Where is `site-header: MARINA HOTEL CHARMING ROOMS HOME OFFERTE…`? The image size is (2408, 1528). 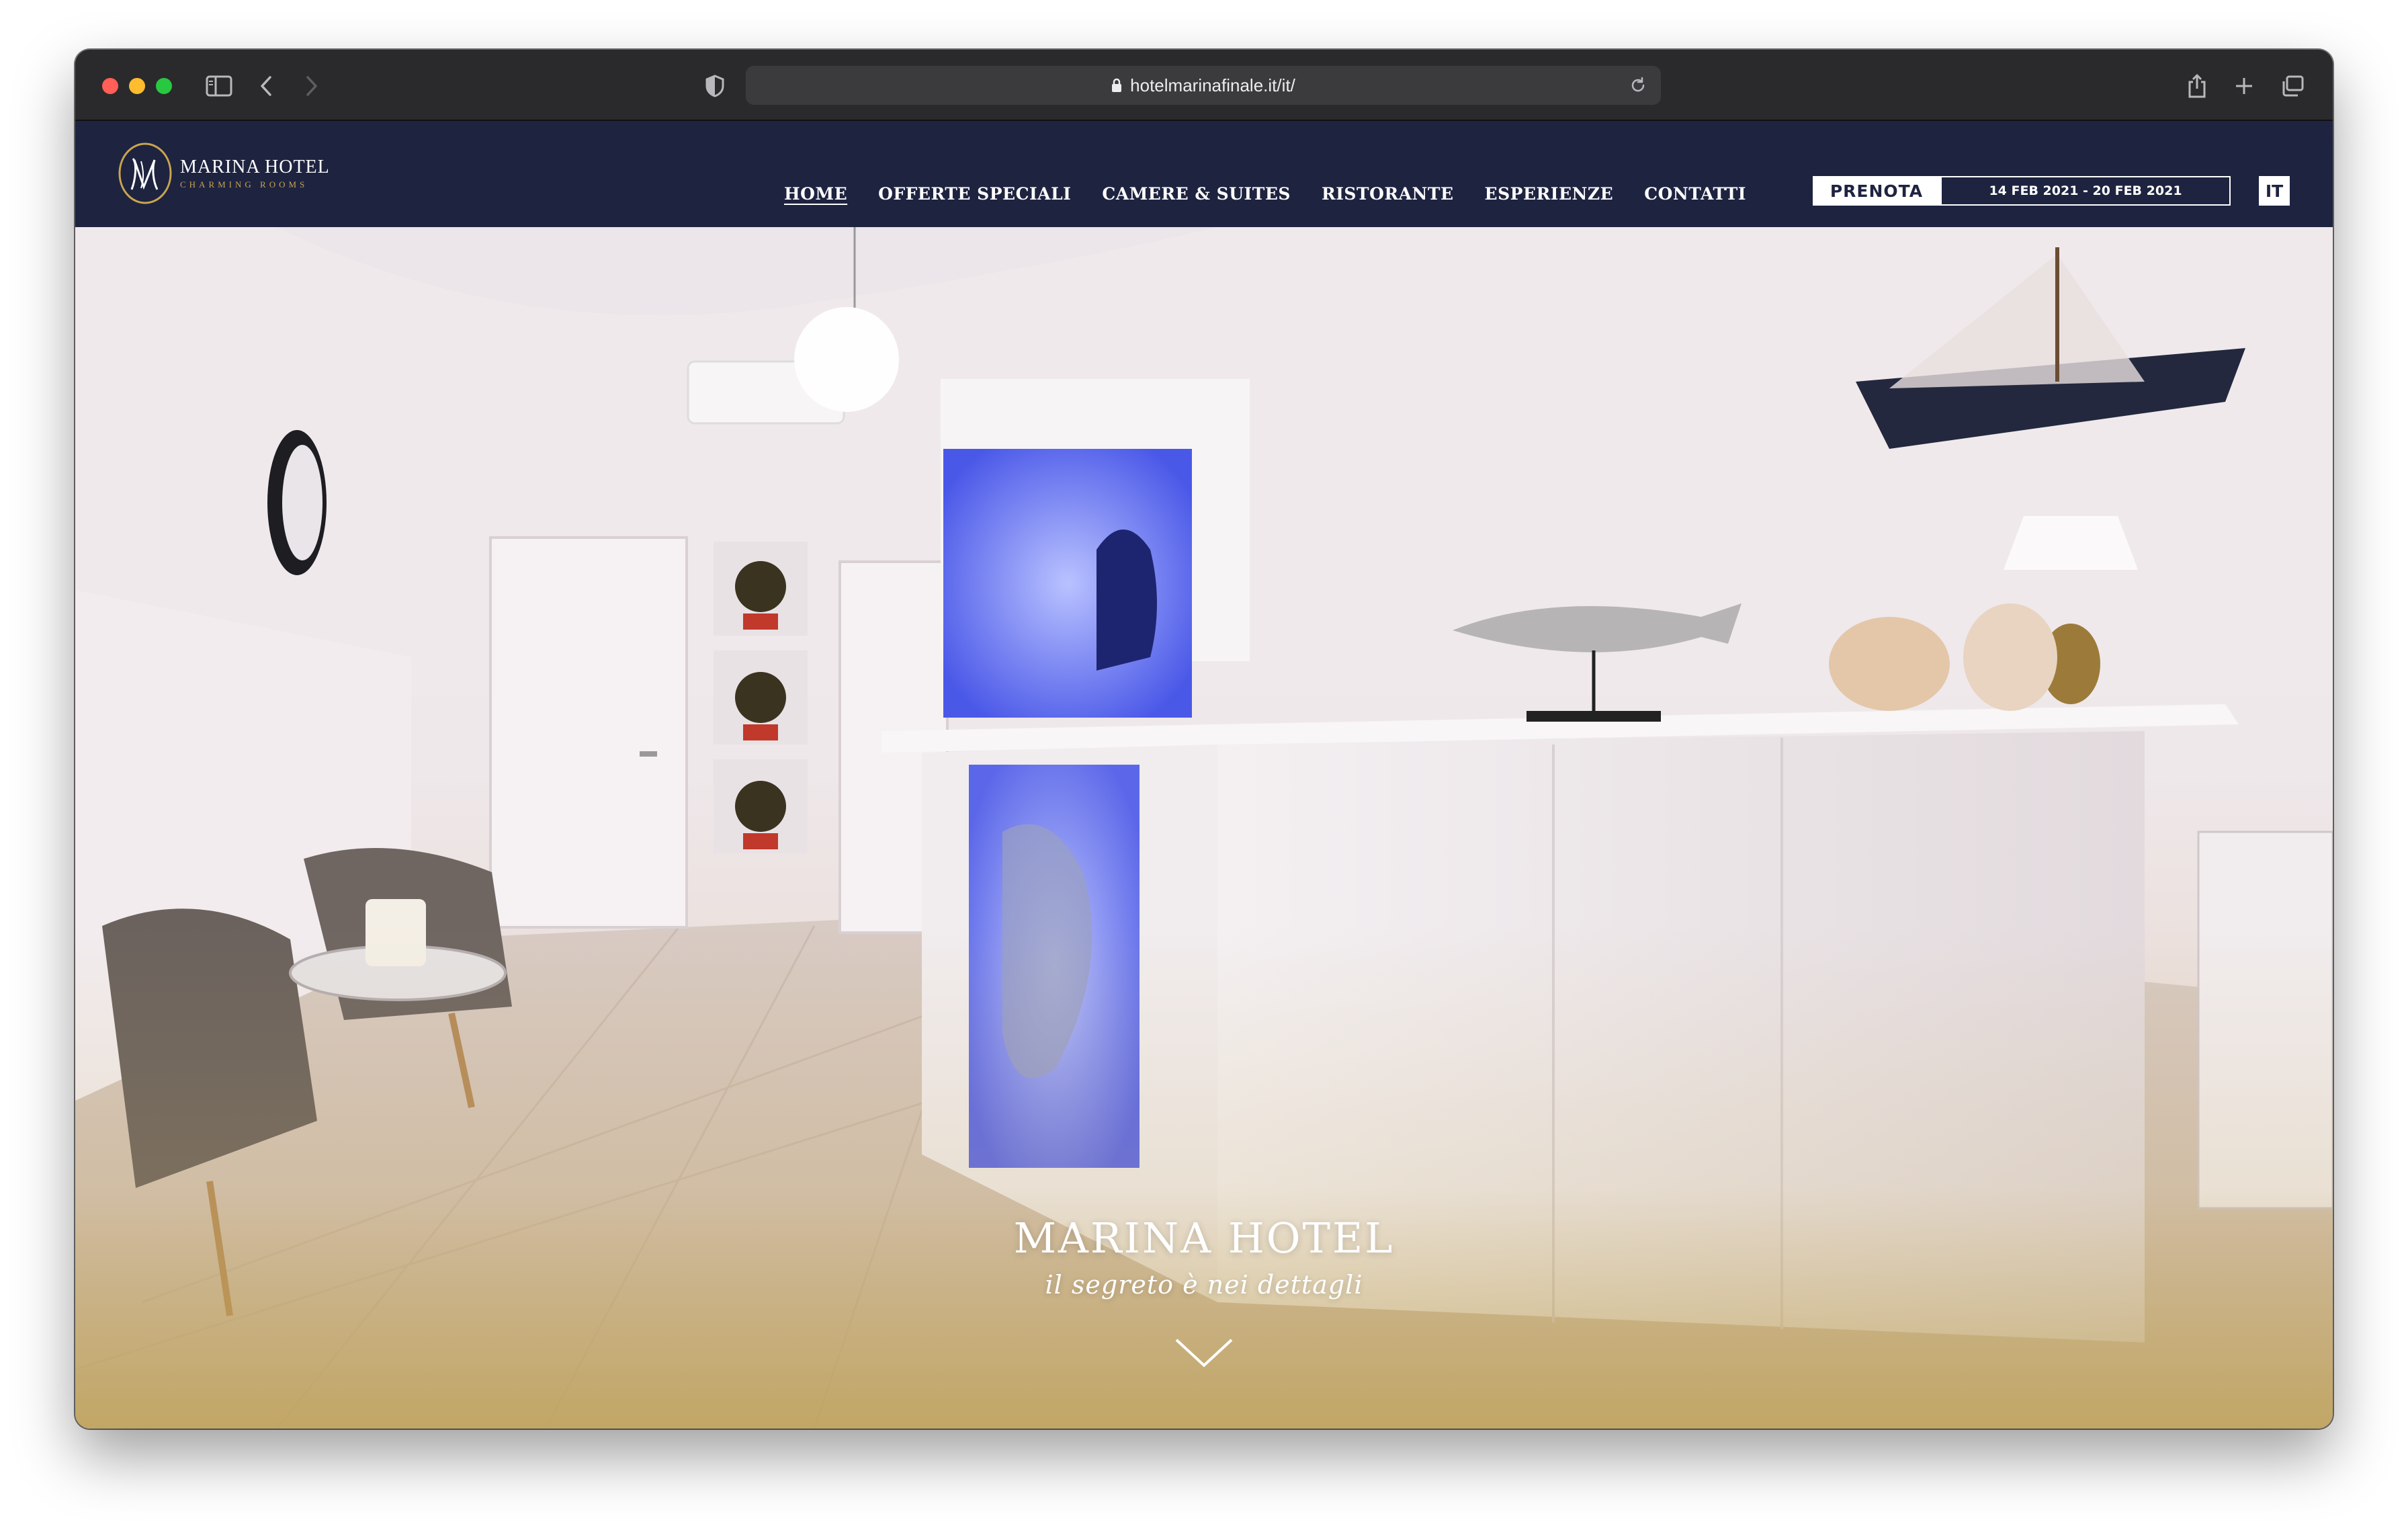
site-header: MARINA HOTEL CHARMING ROOMS HOME OFFERTE… is located at coordinates (1204, 174).